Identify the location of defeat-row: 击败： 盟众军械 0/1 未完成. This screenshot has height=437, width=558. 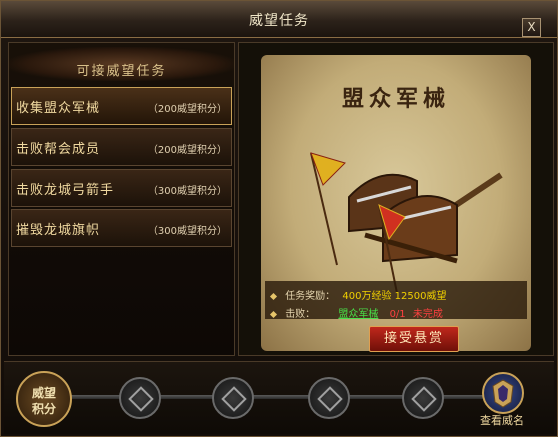
(356, 312).